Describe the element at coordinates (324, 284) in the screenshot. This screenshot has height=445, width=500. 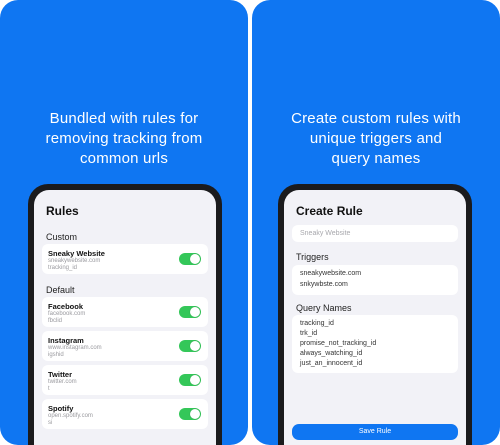
I see `trigger-item: snkywbste.com` at that location.